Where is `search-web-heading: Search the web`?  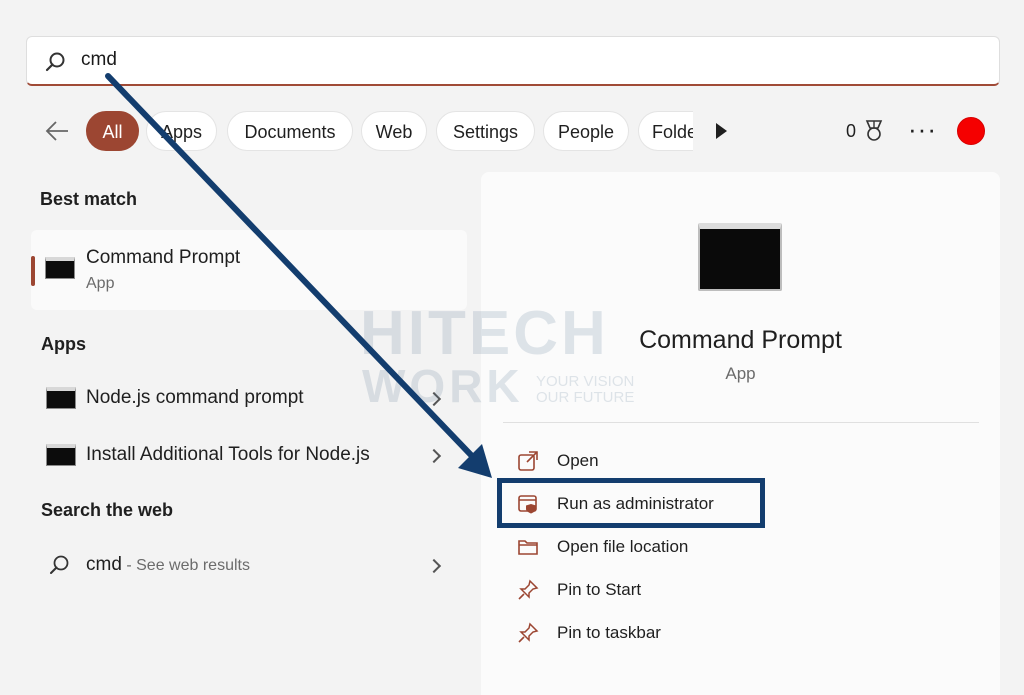
search-web-heading: Search the web is located at coordinates (107, 510).